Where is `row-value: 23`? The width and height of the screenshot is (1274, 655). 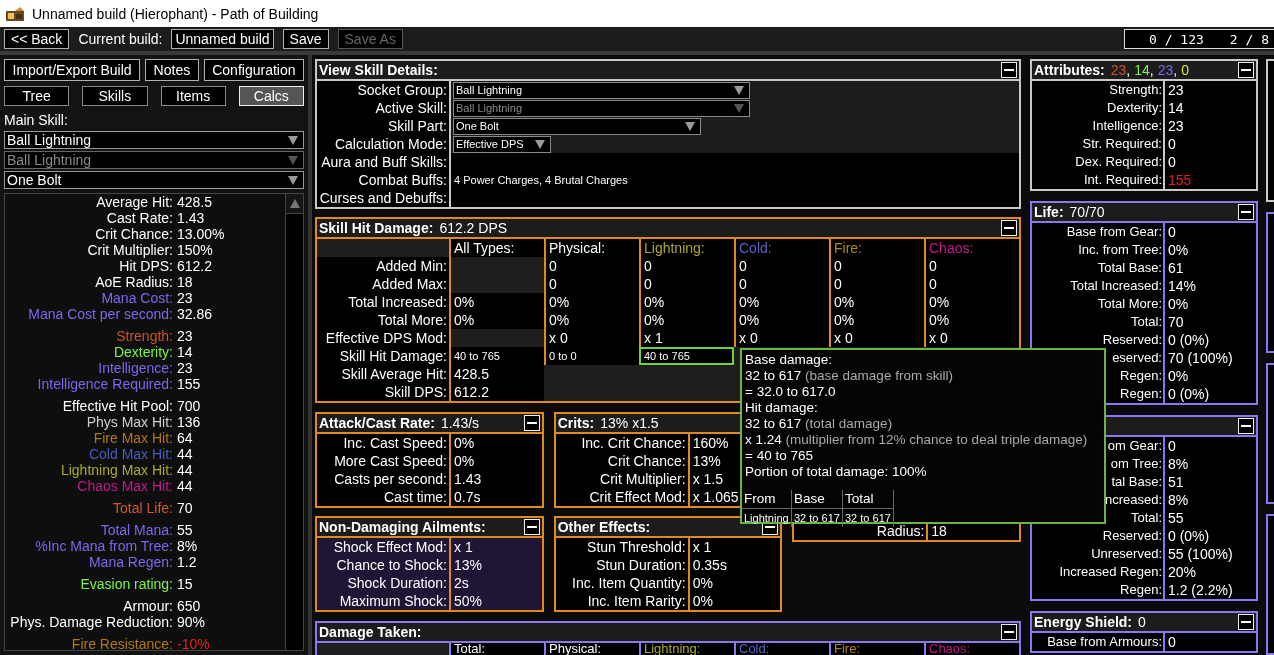
row-value: 23 is located at coordinates (1176, 126).